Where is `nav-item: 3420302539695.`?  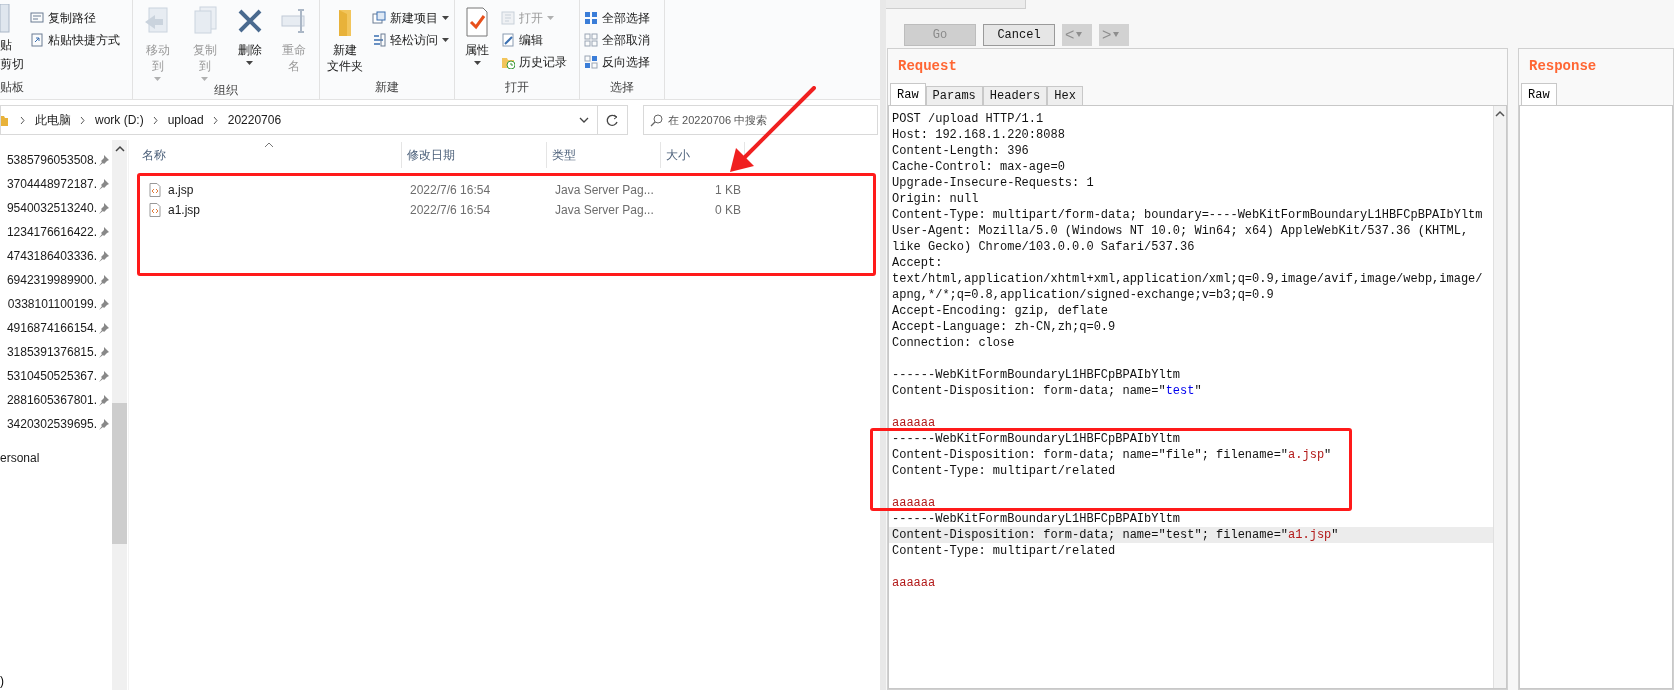
nav-item: 3420302539695. is located at coordinates (59, 424).